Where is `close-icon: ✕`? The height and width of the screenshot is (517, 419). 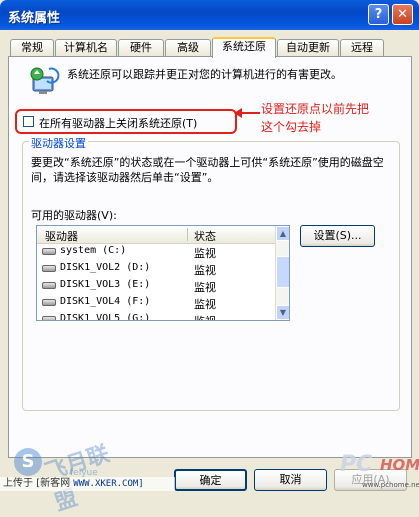 close-icon: ✕ is located at coordinates (402, 14).